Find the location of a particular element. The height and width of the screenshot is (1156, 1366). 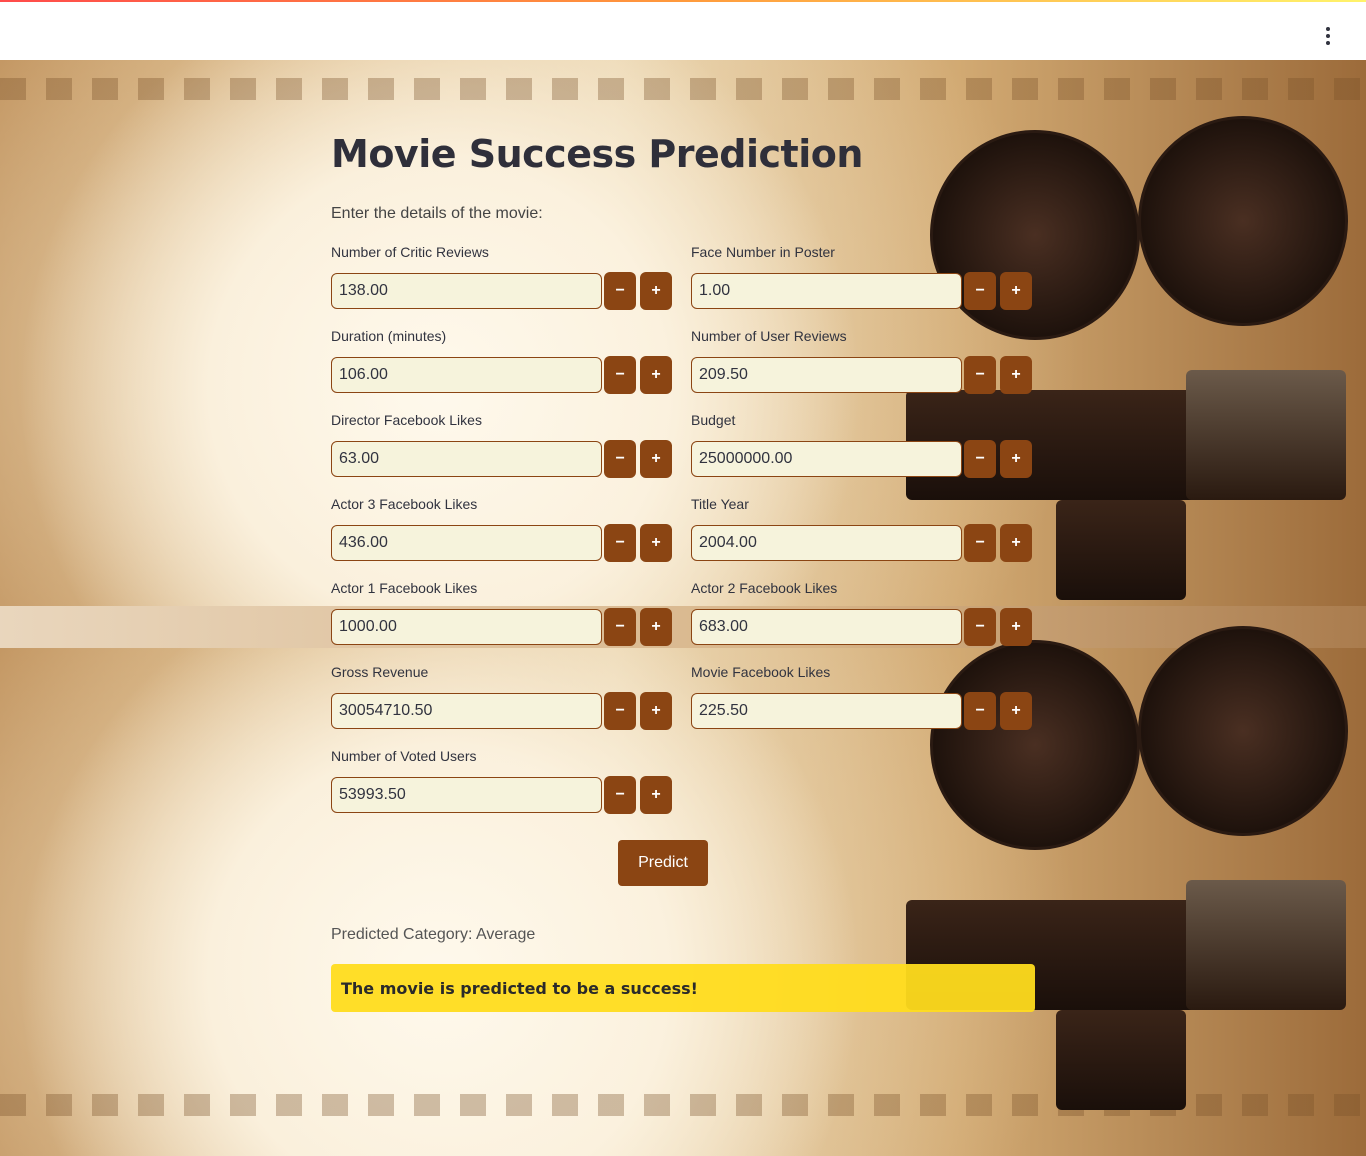

field-face-number: Face Number in Poster − + is located at coordinates (862, 277).